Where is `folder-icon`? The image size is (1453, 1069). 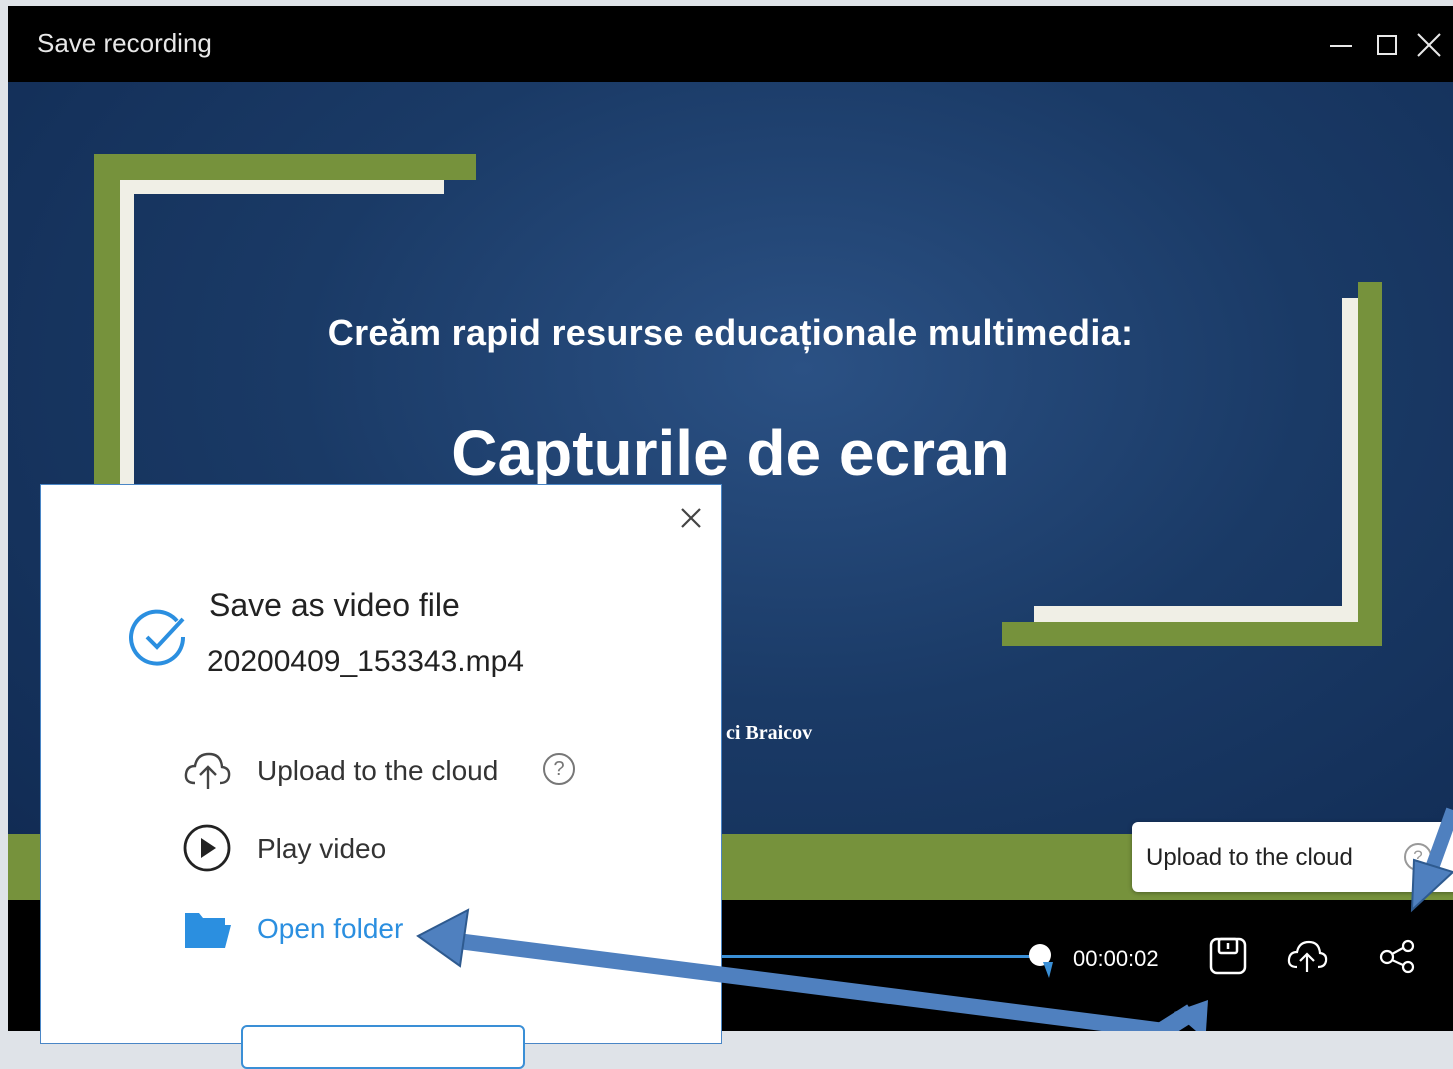
folder-icon is located at coordinates (208, 930).